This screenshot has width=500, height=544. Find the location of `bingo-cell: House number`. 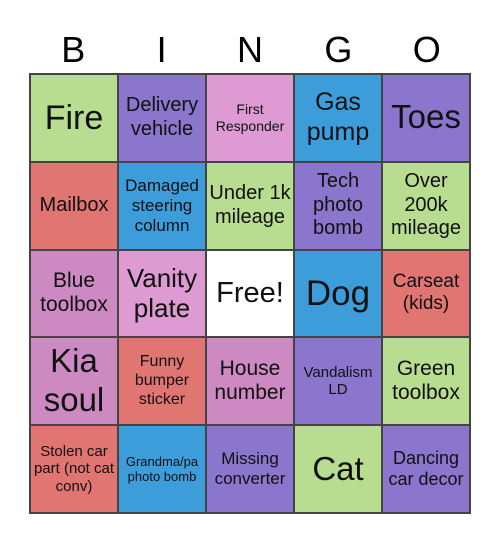

bingo-cell: House number is located at coordinates (250, 381).